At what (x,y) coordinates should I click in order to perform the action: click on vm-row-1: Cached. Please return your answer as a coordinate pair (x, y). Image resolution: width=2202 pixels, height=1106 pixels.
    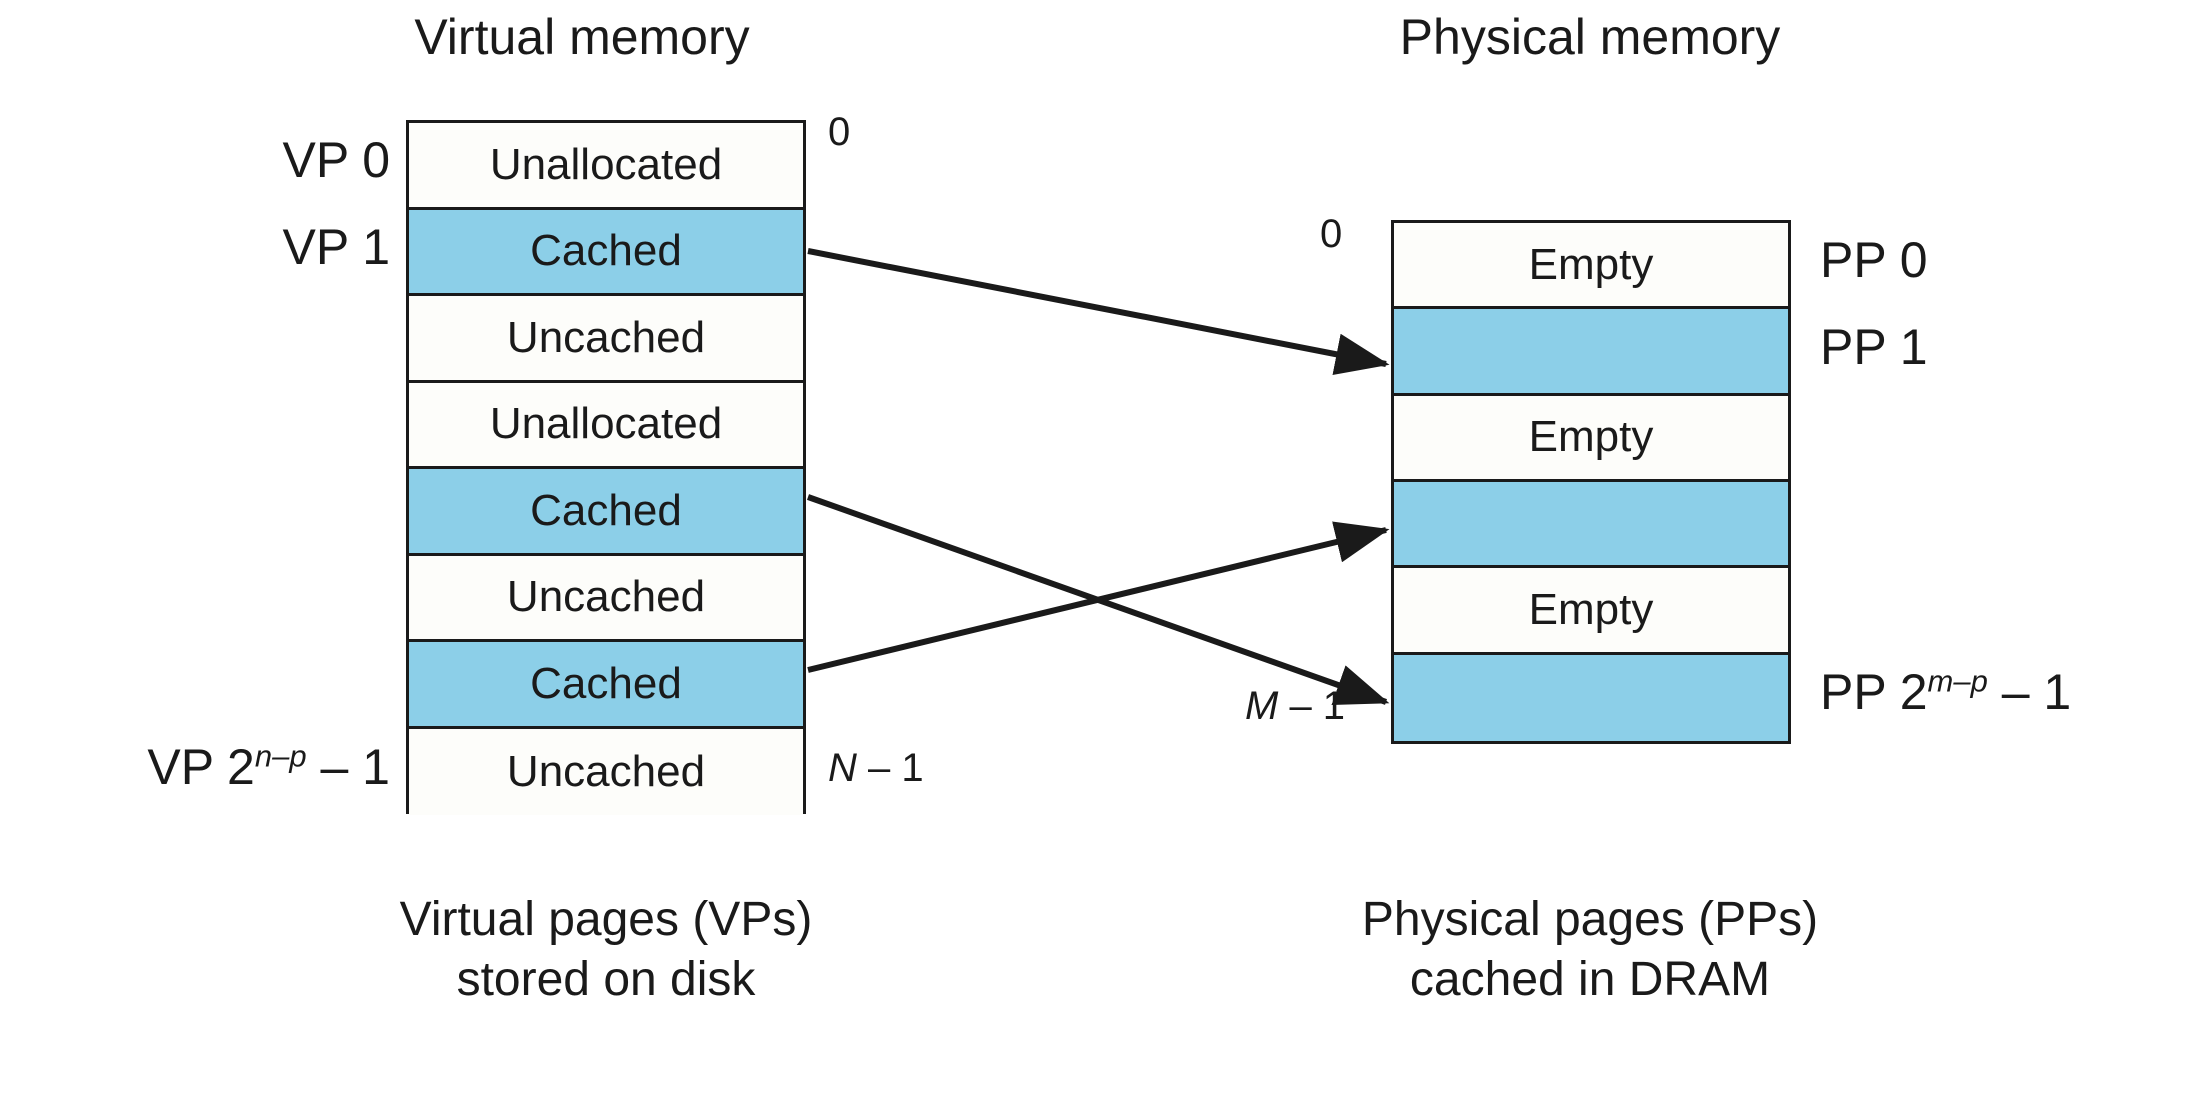
    Looking at the image, I should click on (606, 252).